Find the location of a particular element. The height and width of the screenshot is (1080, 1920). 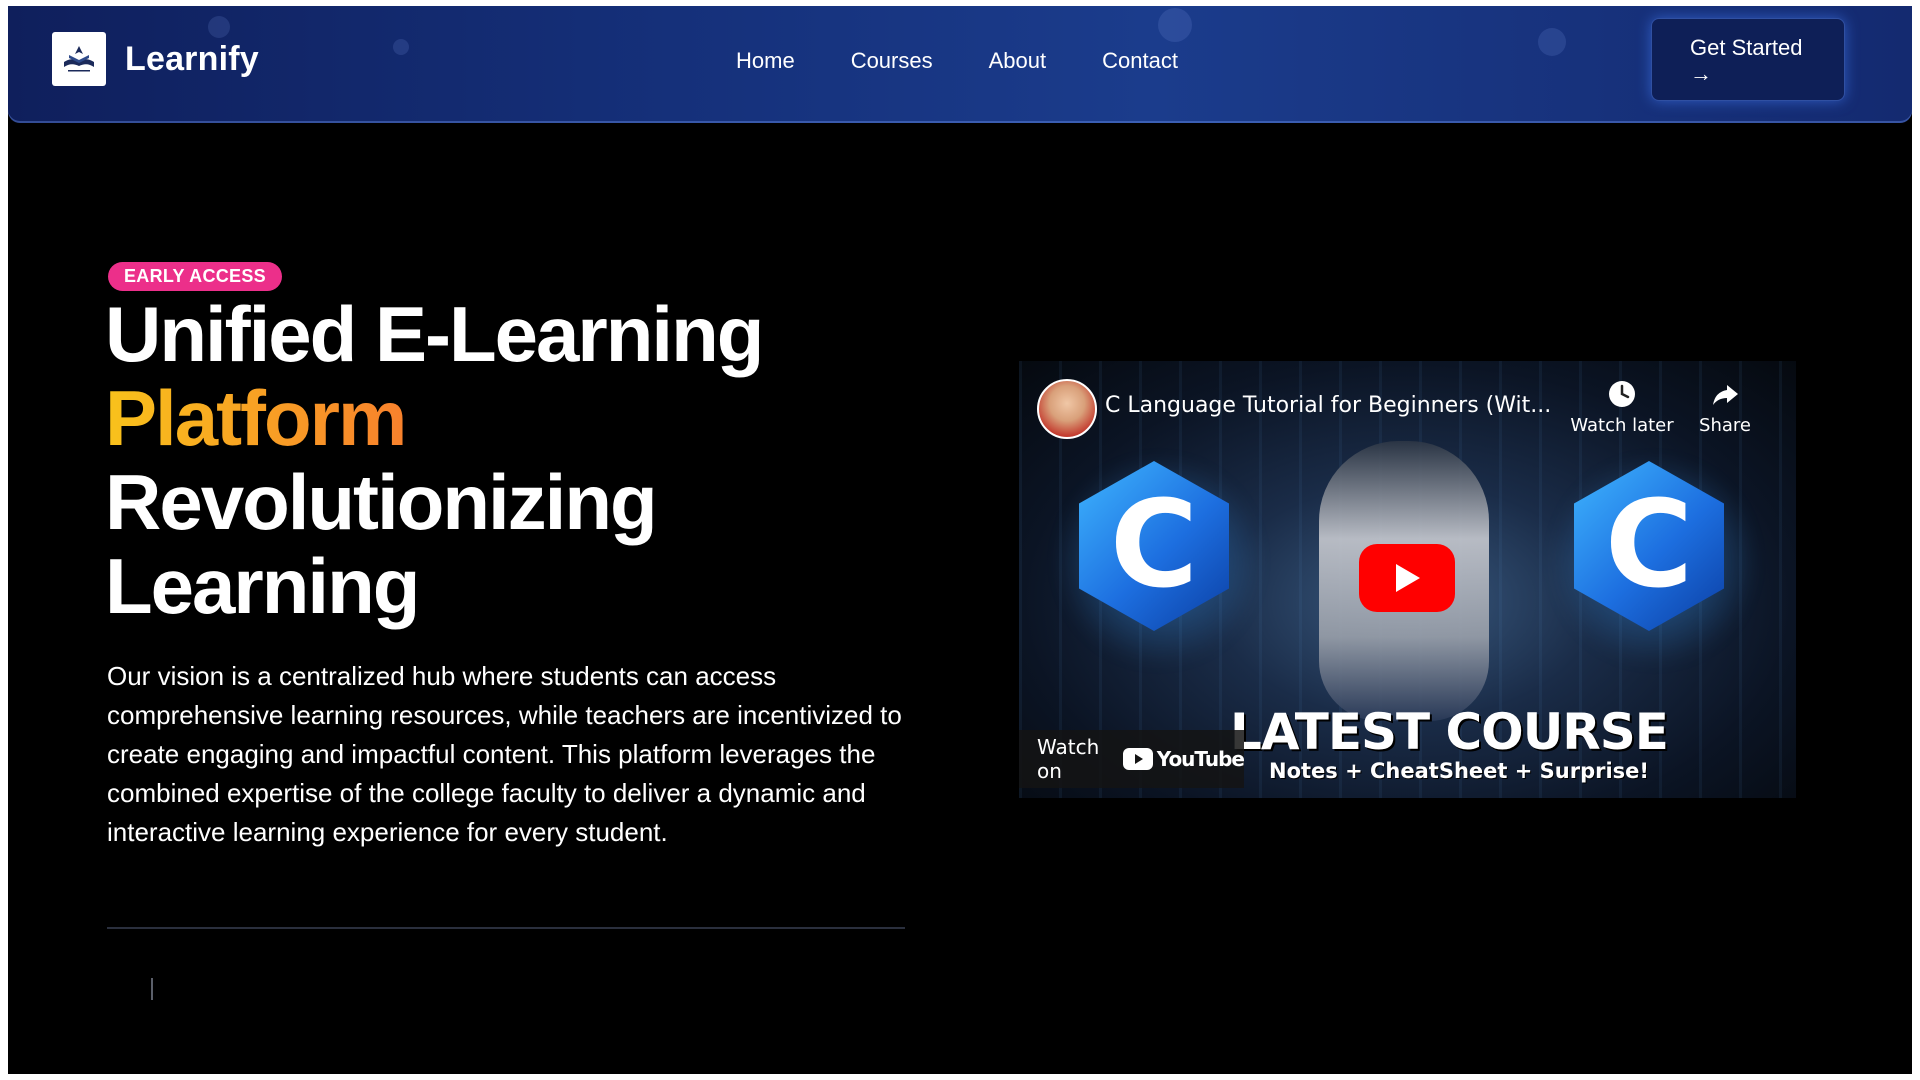

nav-links: Home Courses About Contact is located at coordinates (957, 61).